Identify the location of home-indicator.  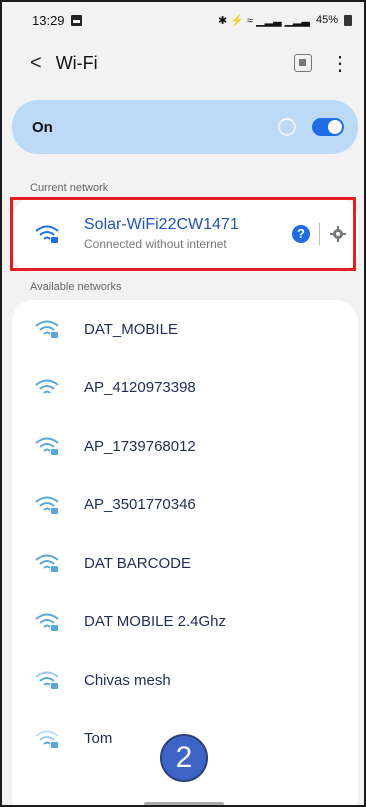
(184, 803).